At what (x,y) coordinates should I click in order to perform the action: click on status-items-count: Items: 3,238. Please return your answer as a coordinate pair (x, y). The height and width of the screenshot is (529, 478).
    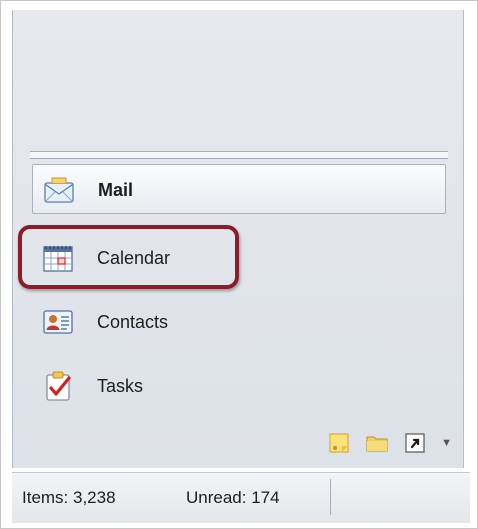
    Looking at the image, I should click on (69, 497).